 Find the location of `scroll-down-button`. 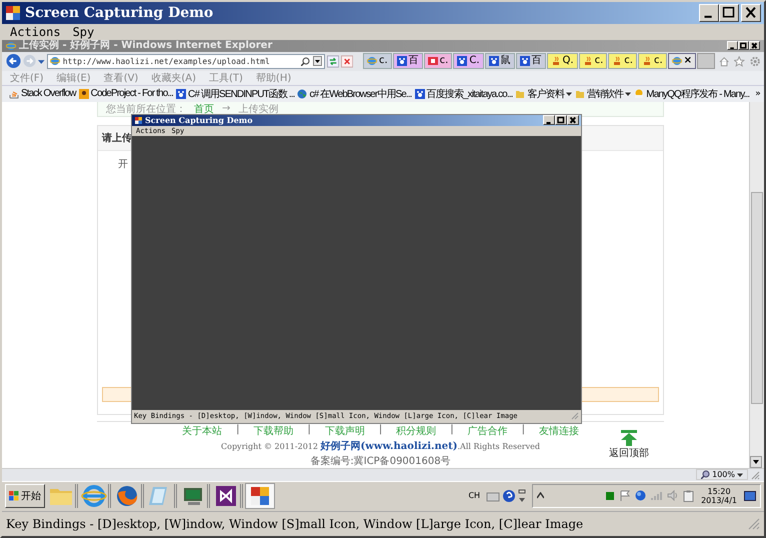

scroll-down-button is located at coordinates (756, 462).